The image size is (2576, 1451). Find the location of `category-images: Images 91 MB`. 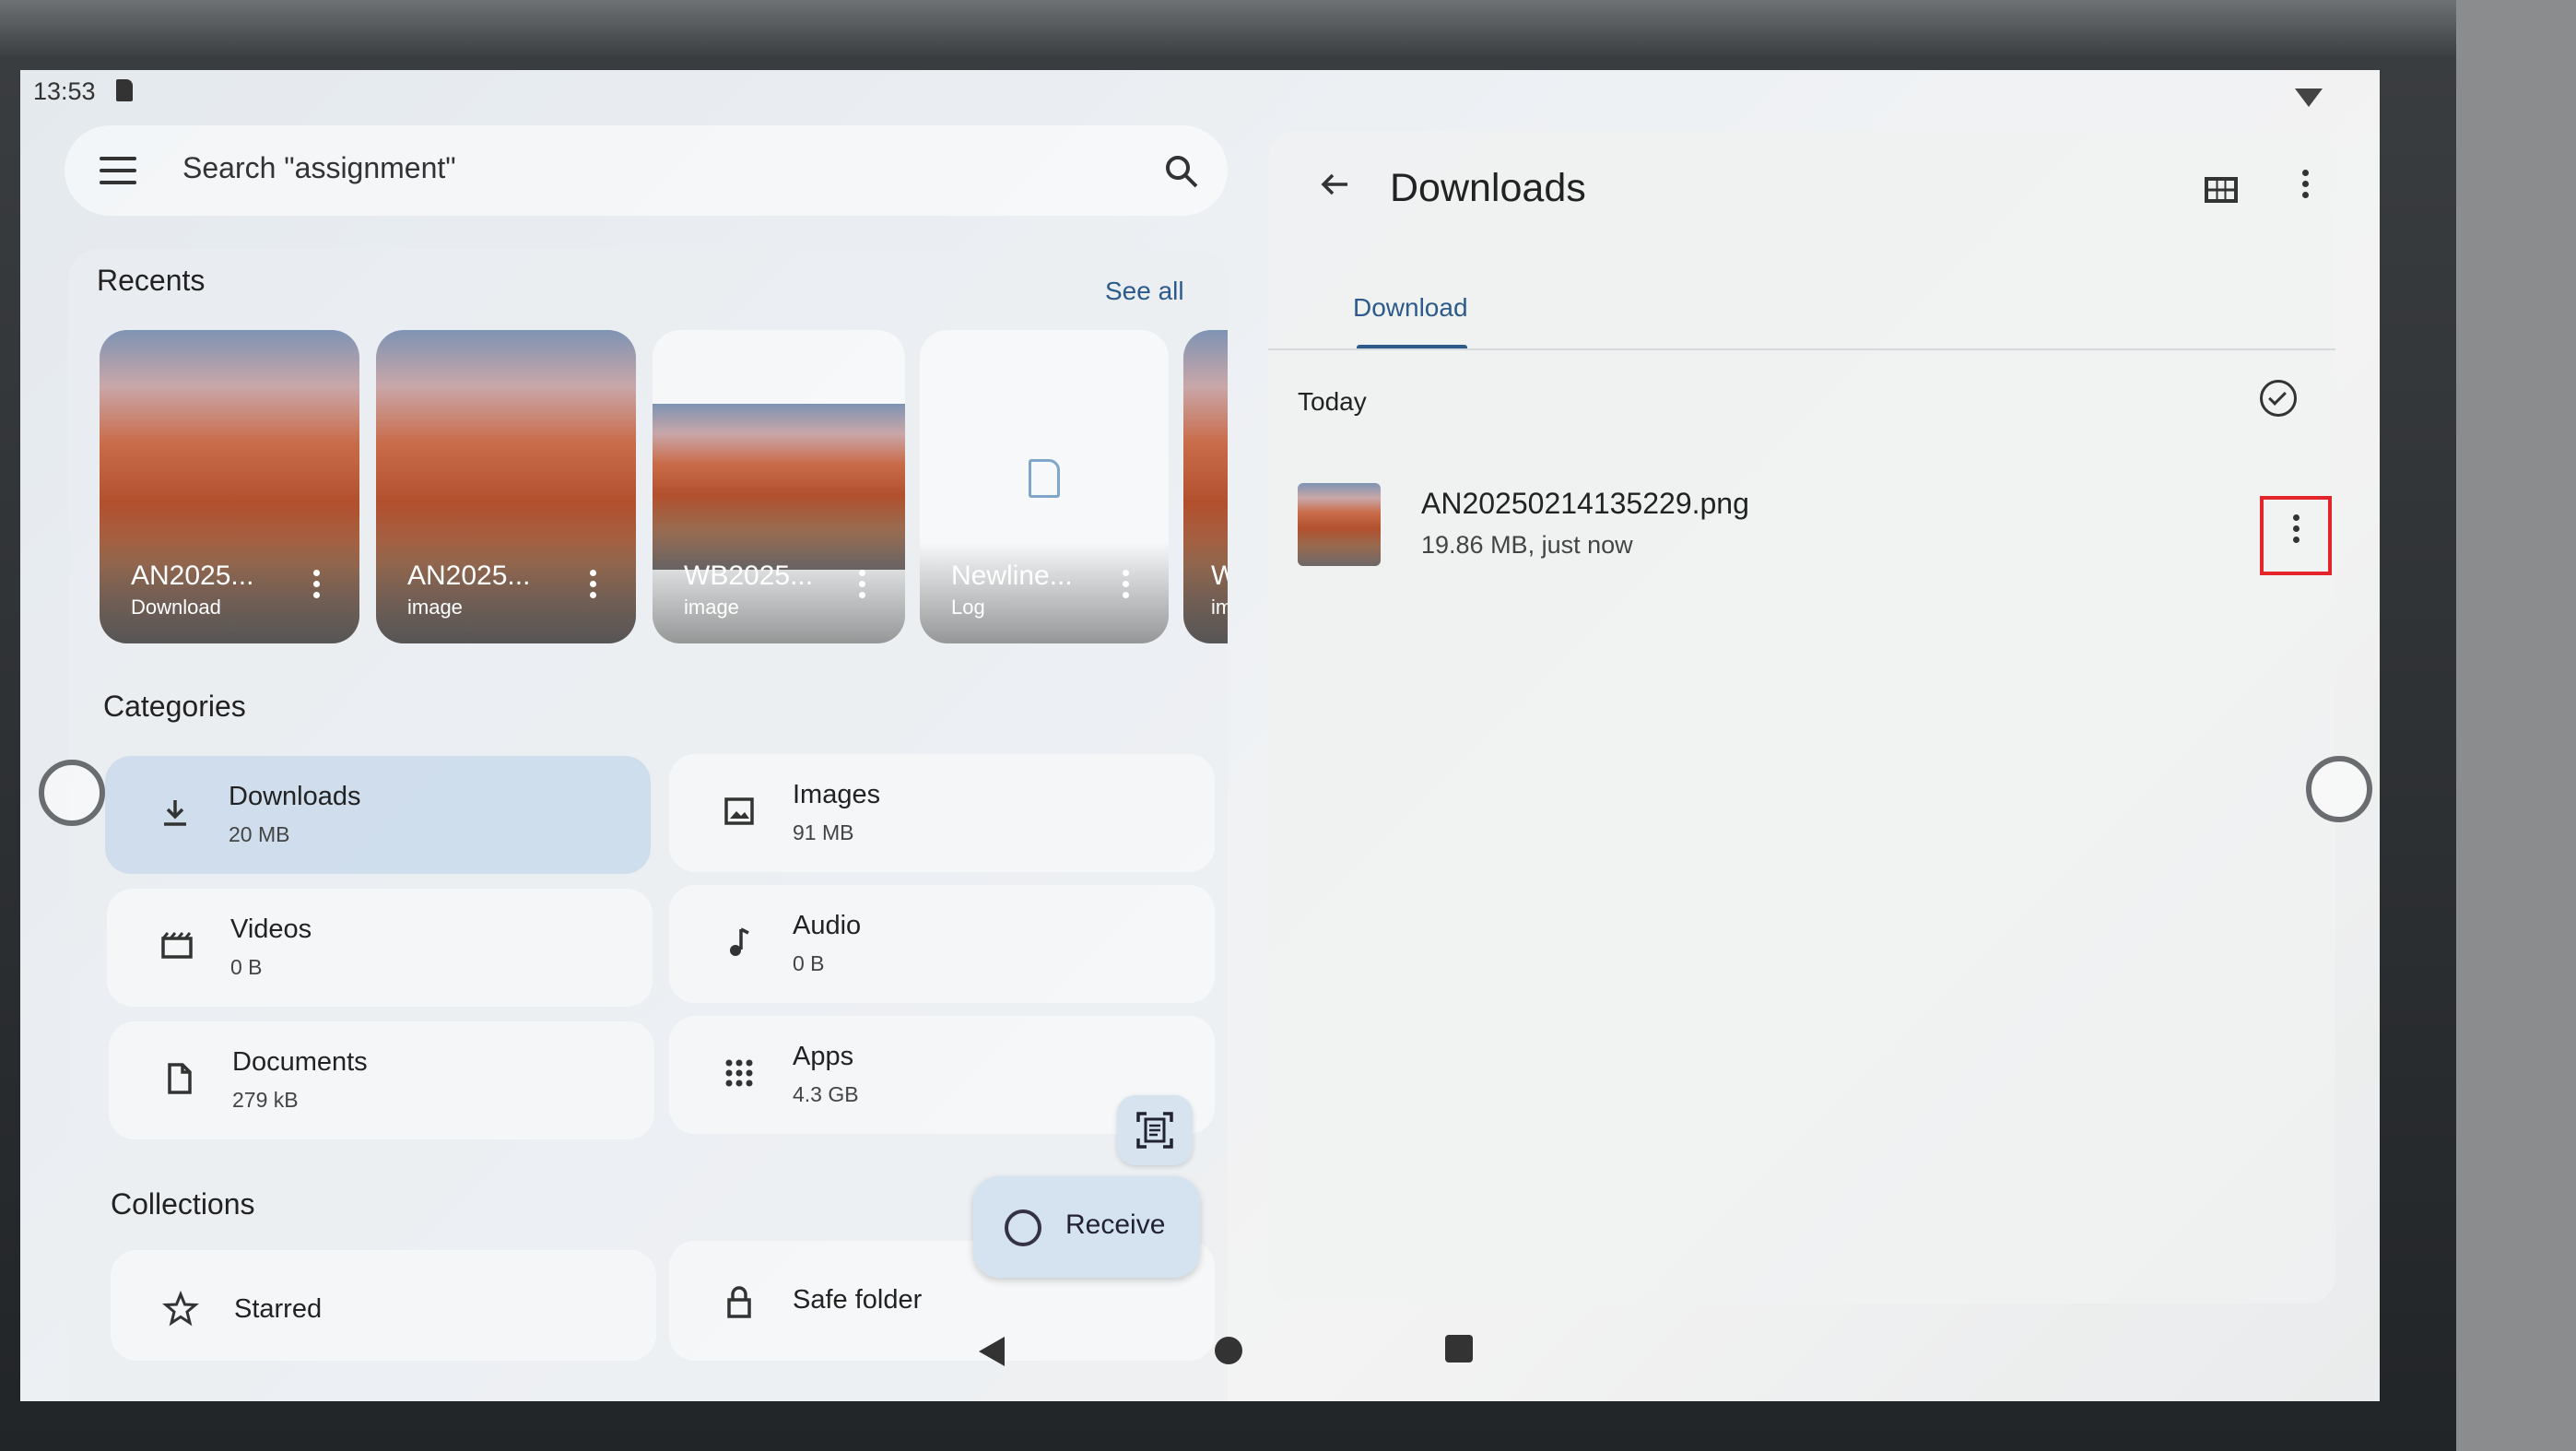

category-images: Images 91 MB is located at coordinates (942, 813).